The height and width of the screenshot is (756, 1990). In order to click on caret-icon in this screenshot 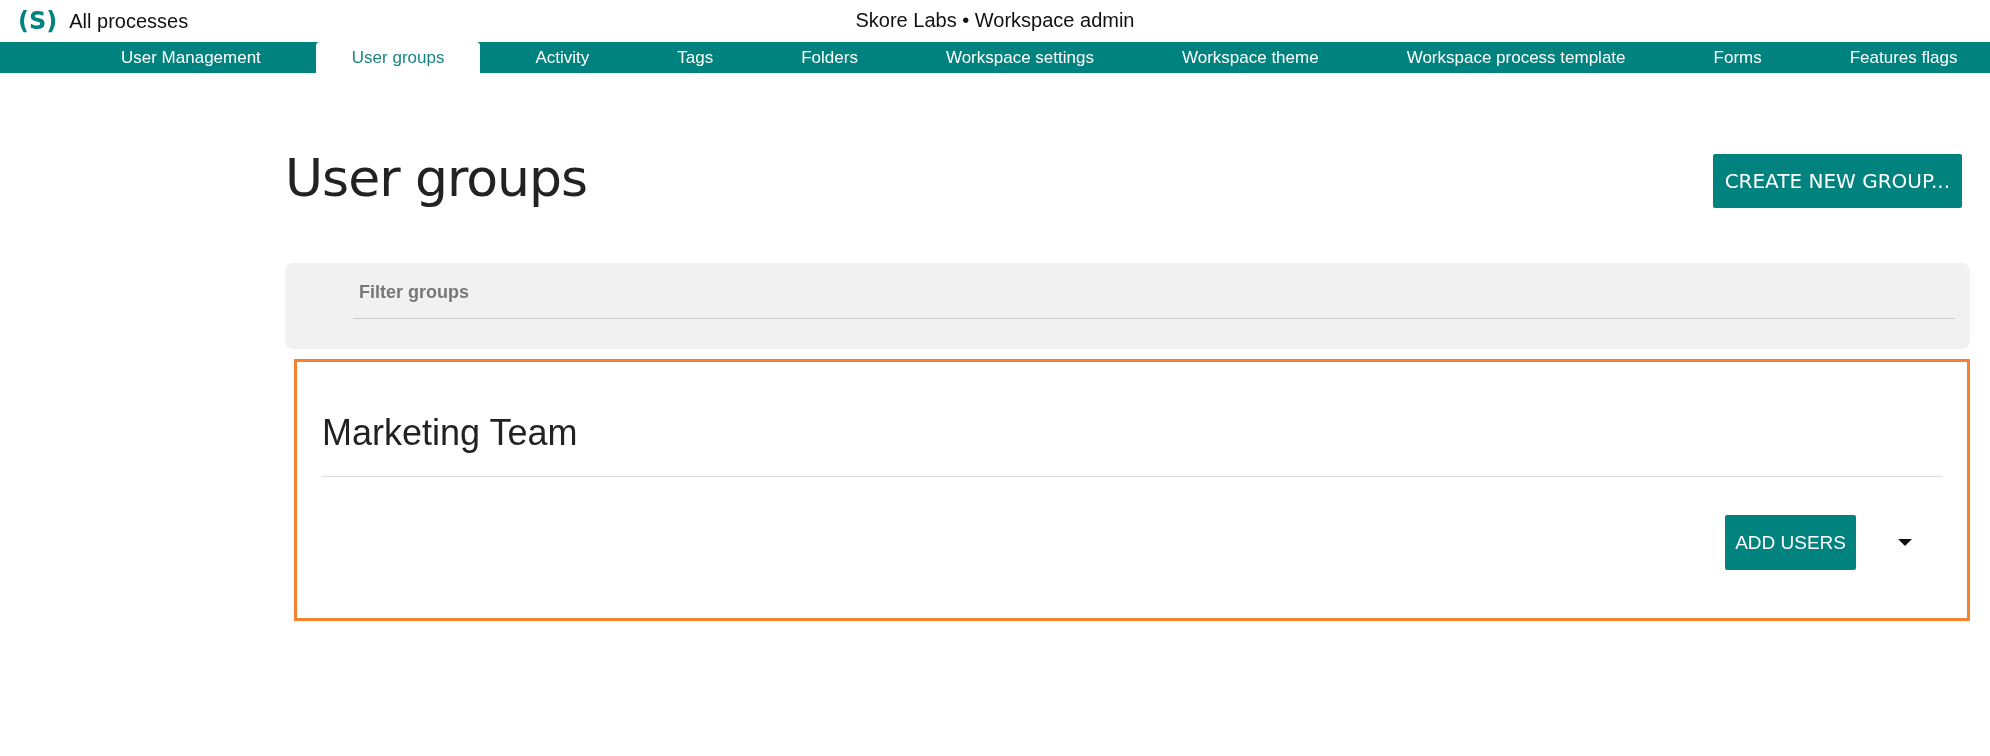, I will do `click(1905, 542)`.